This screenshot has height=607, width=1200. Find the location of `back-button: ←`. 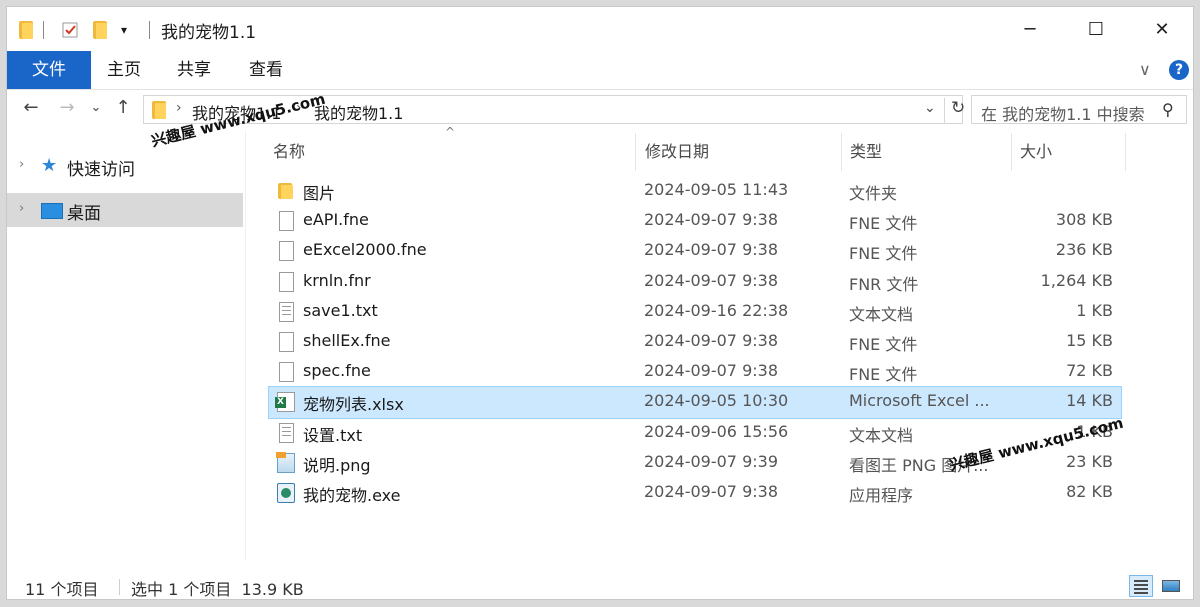

back-button: ← is located at coordinates (31, 108).